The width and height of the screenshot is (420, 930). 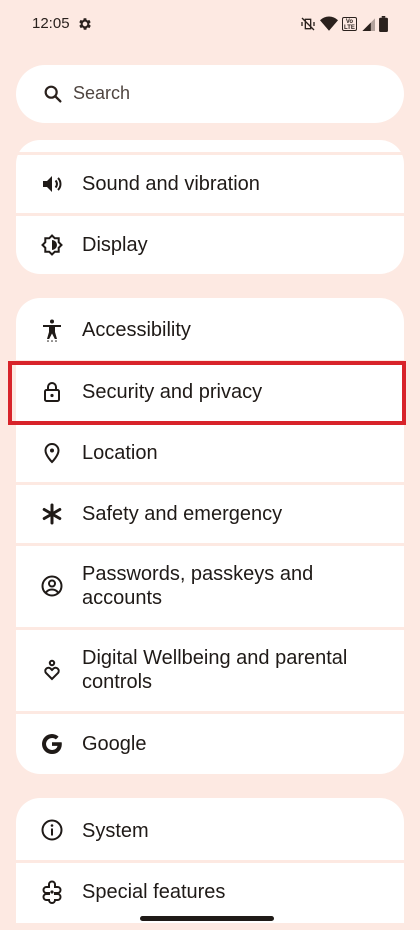 I want to click on settings-item-label: Accessibility, so click(x=136, y=330).